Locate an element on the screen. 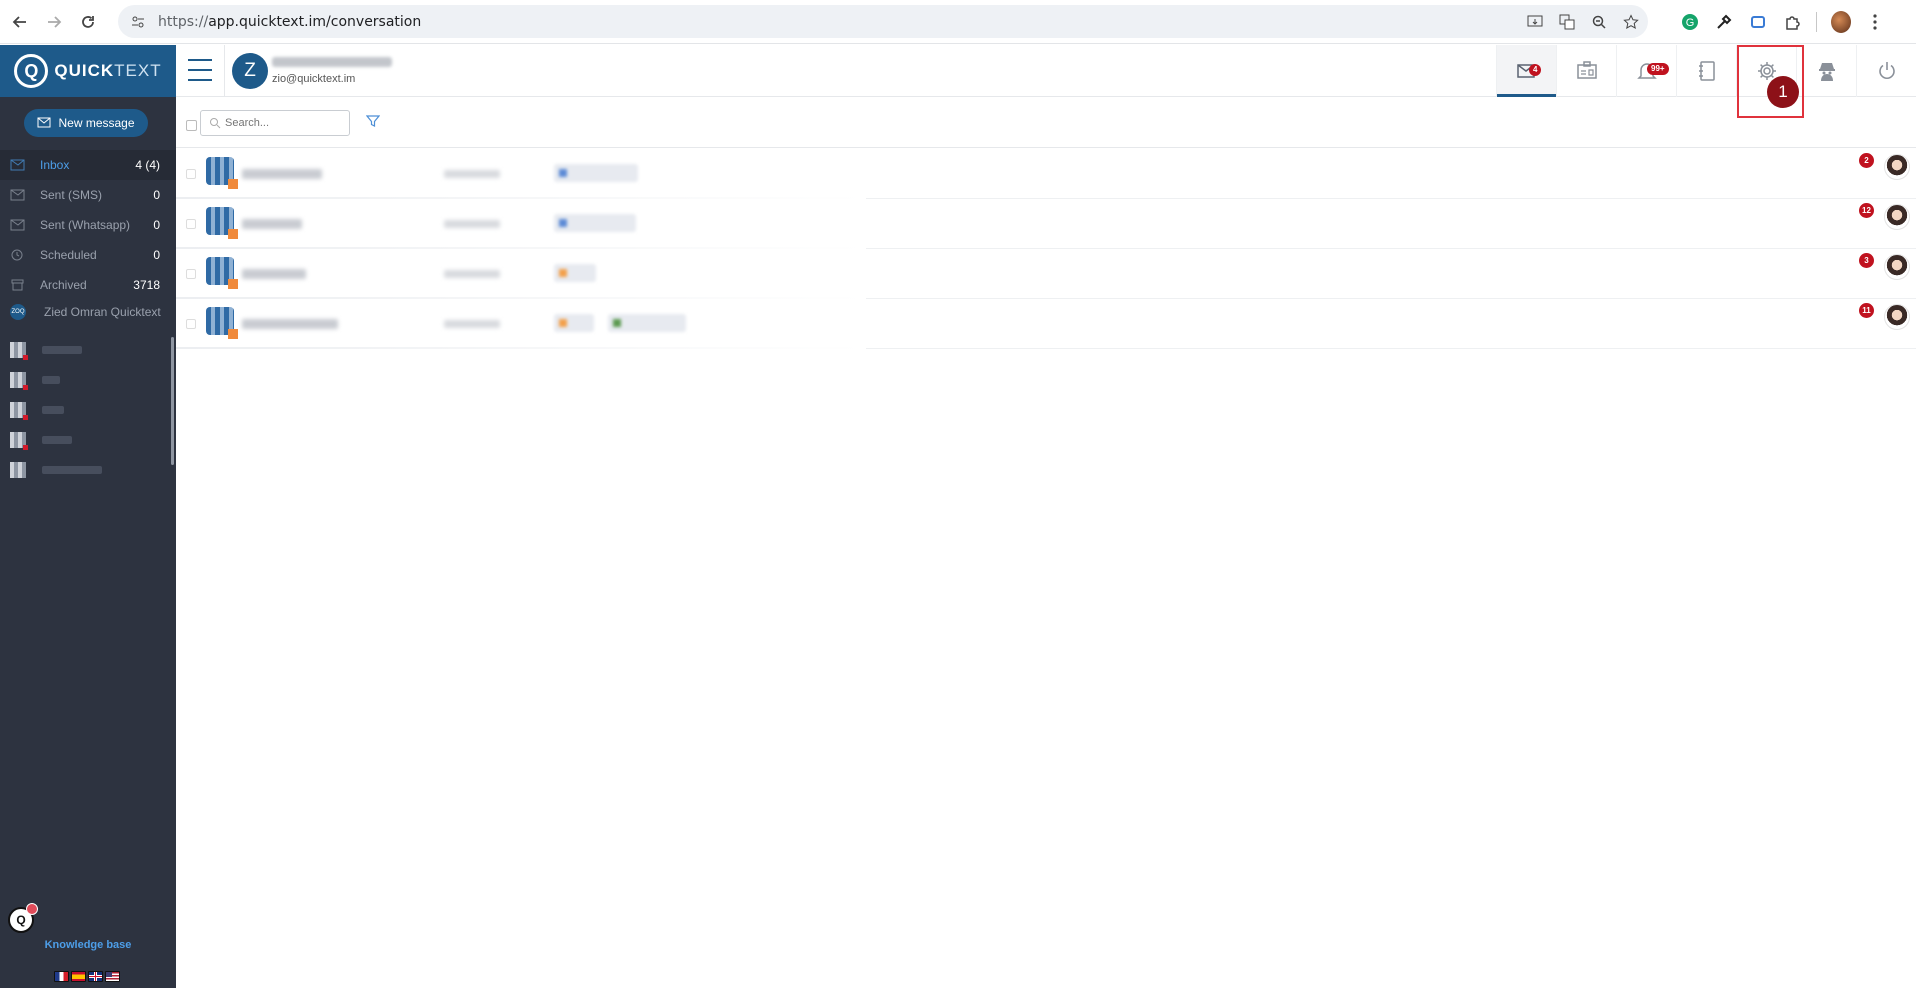  logout-tab is located at coordinates (1886, 71).